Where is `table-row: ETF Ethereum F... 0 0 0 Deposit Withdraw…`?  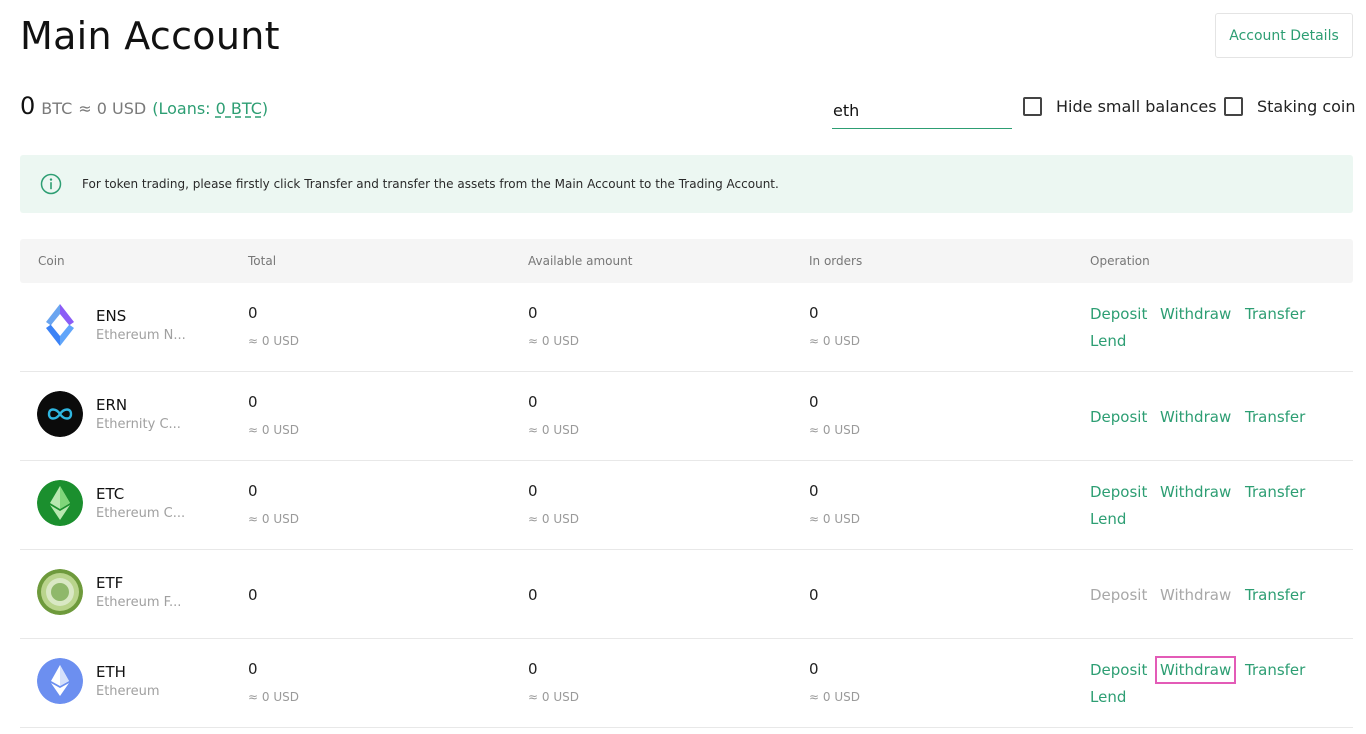
table-row: ETF Ethereum F... 0 0 0 Deposit Withdraw… is located at coordinates (686, 594).